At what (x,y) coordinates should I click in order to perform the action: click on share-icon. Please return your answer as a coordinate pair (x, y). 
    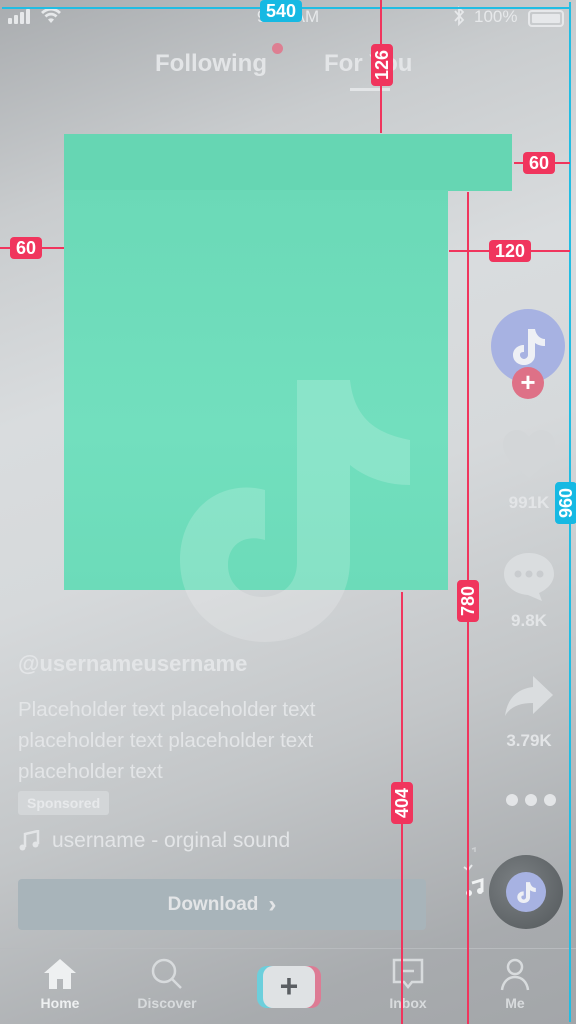
    Looking at the image, I should click on (529, 696).